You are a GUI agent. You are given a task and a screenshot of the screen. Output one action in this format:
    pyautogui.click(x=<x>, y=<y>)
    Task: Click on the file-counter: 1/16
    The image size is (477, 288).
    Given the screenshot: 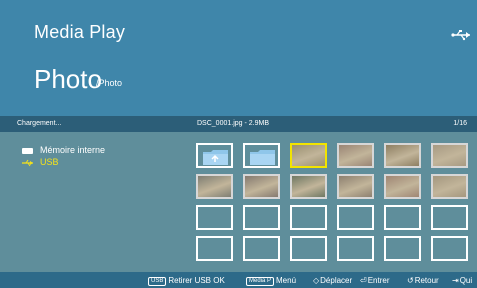 What is the action you would take?
    pyautogui.click(x=460, y=123)
    